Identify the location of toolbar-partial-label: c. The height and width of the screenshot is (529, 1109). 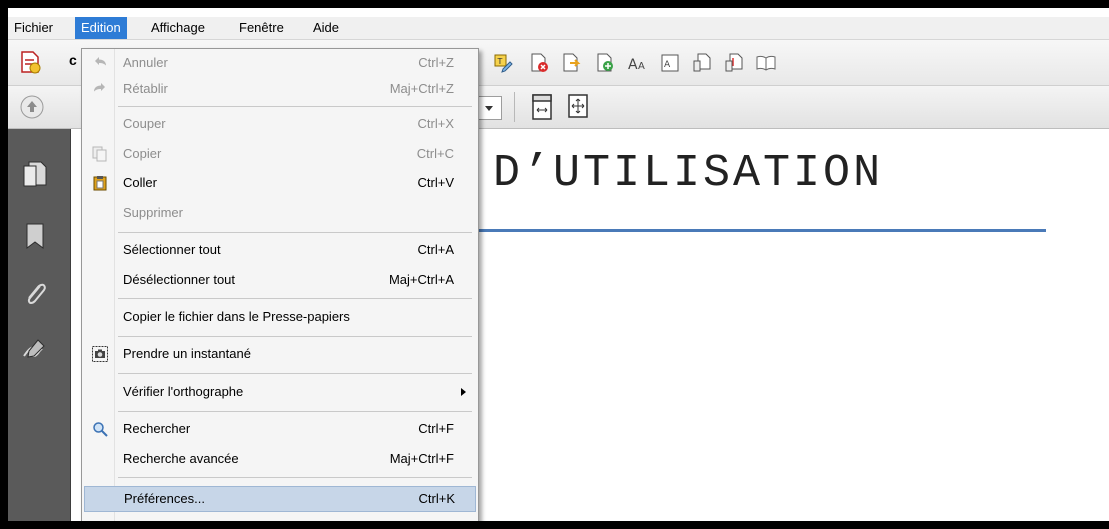
(73, 60).